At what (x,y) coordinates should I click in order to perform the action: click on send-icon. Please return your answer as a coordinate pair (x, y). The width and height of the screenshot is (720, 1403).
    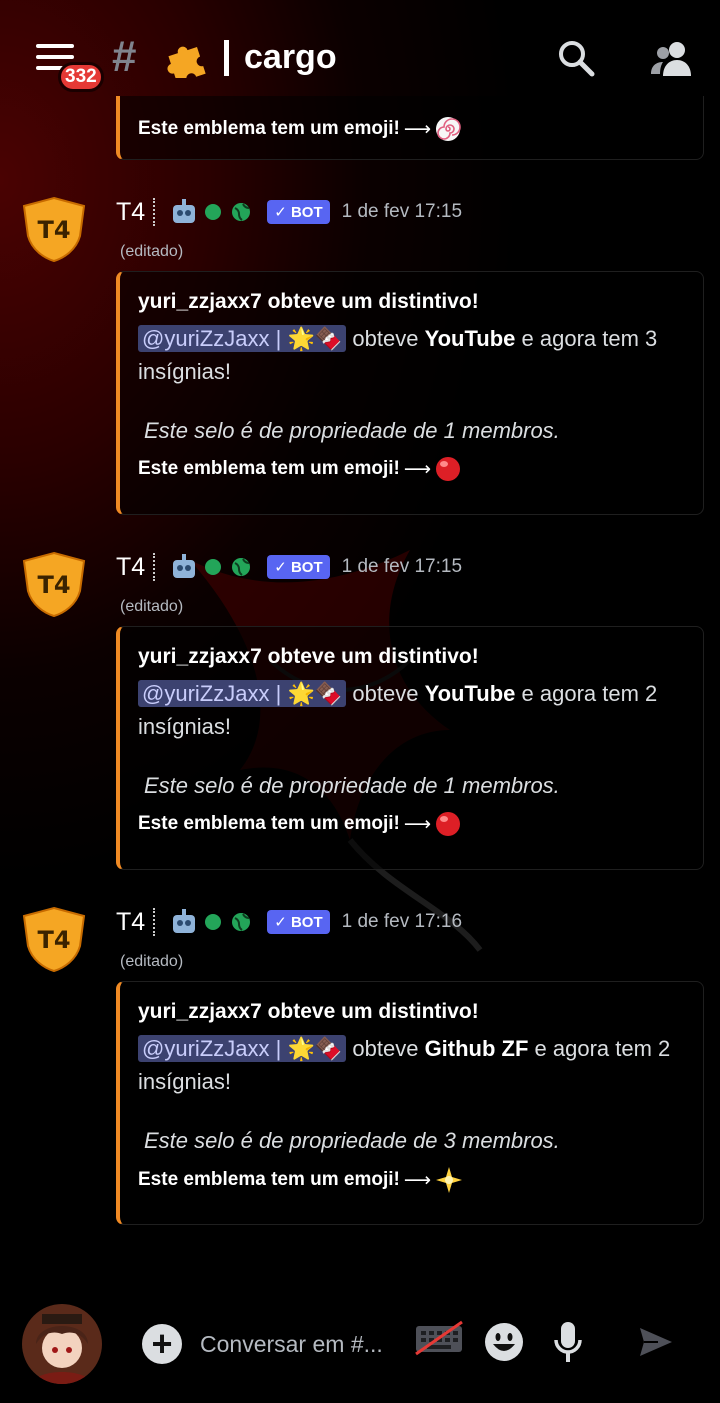
    Looking at the image, I should click on (656, 1342).